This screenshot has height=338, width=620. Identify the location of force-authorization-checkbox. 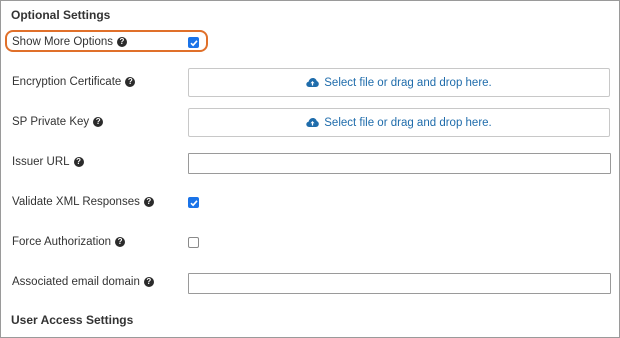
(193, 242).